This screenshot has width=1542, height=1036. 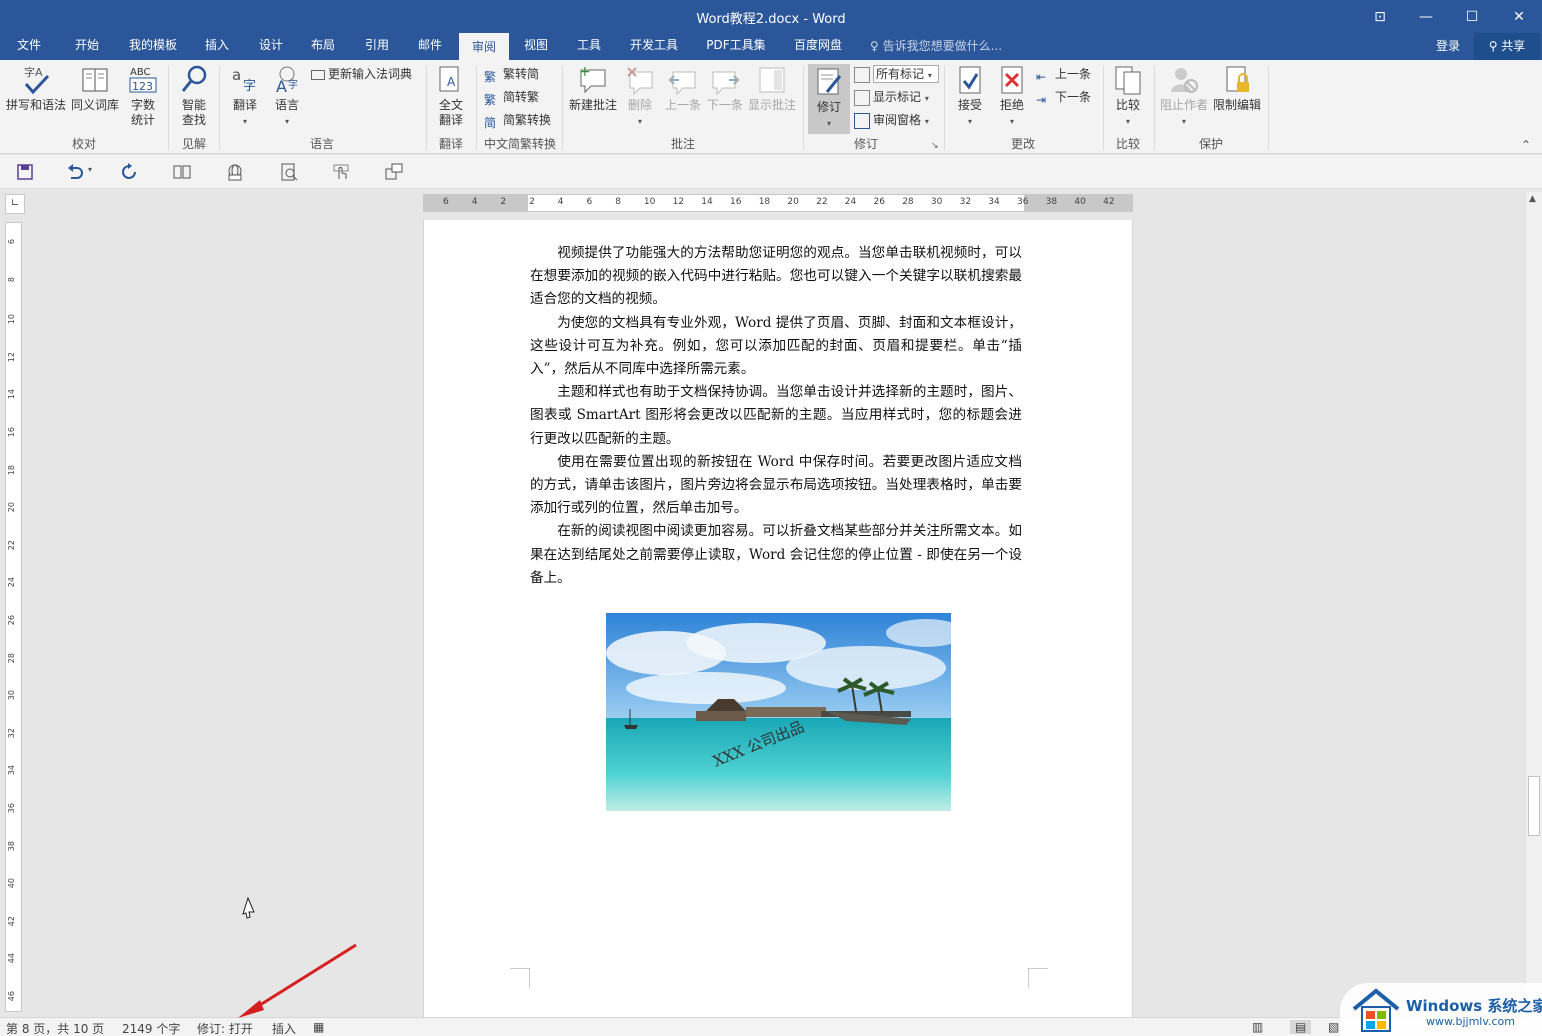 I want to click on to-simplified-button: 繁繁转简, so click(x=511, y=74).